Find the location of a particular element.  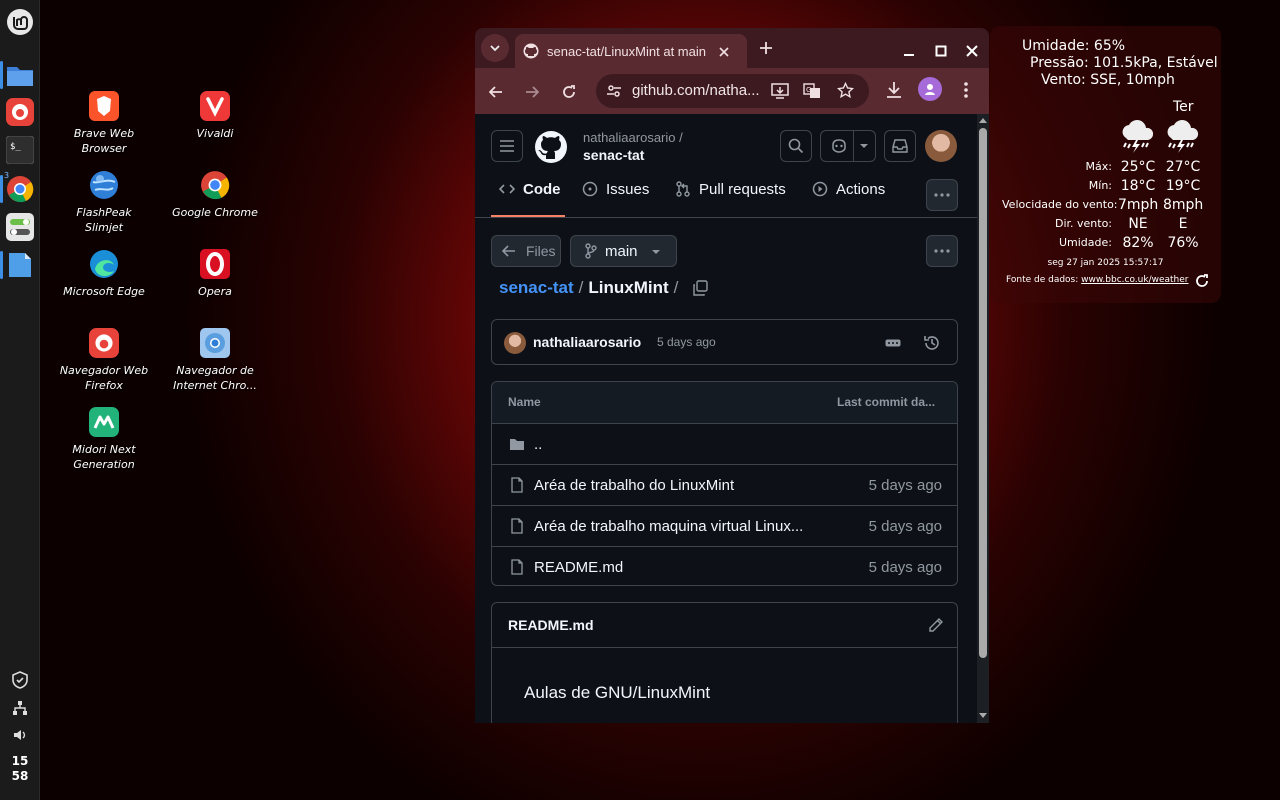

tab-search-button is located at coordinates (495, 48).